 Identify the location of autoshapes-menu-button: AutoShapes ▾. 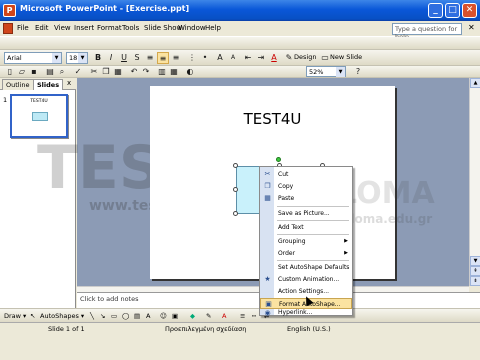
(62, 316).